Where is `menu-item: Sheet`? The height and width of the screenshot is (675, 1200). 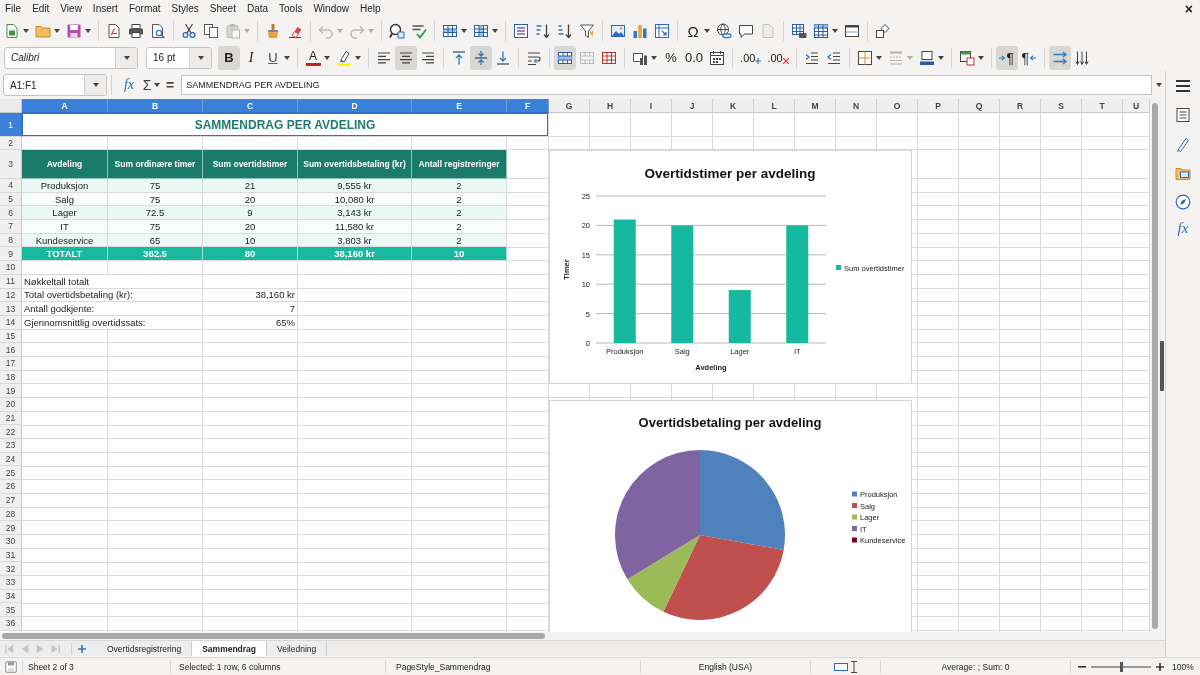
menu-item: Sheet is located at coordinates (223, 9).